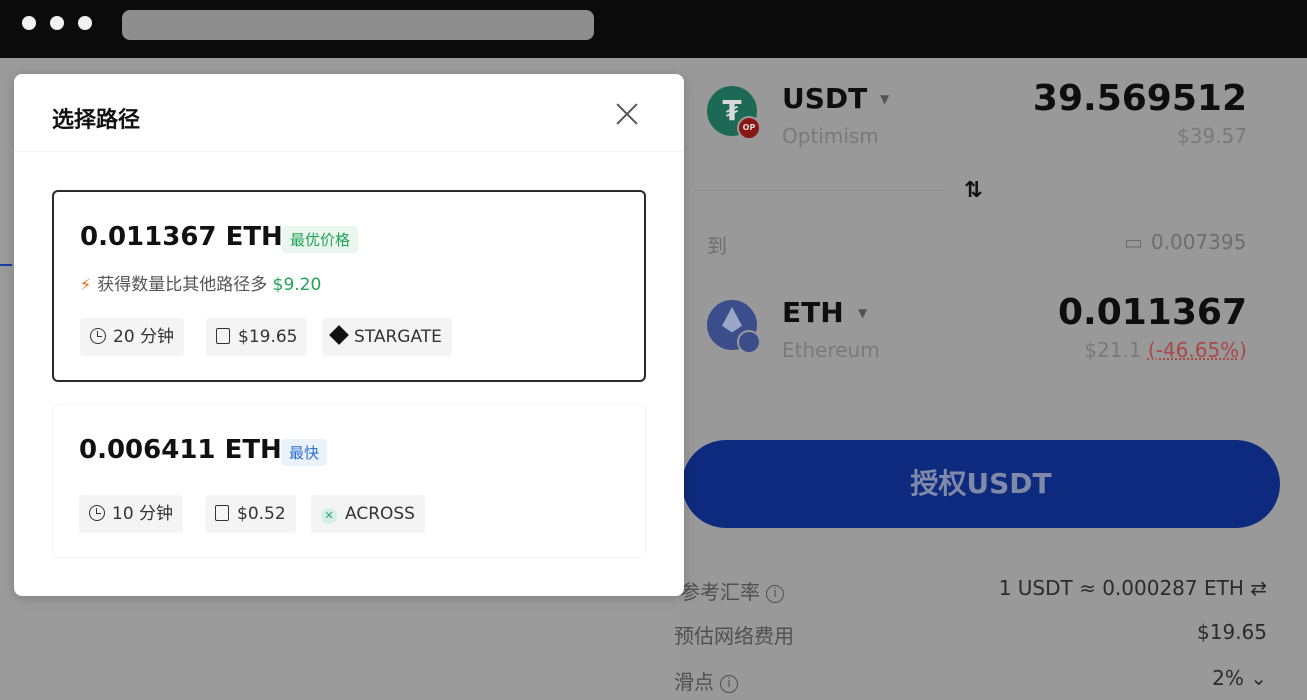 Image resolution: width=1307 pixels, height=700 pixels. Describe the element at coordinates (973, 190) in the screenshot. I see `swap-direction-icon: ⇅` at that location.